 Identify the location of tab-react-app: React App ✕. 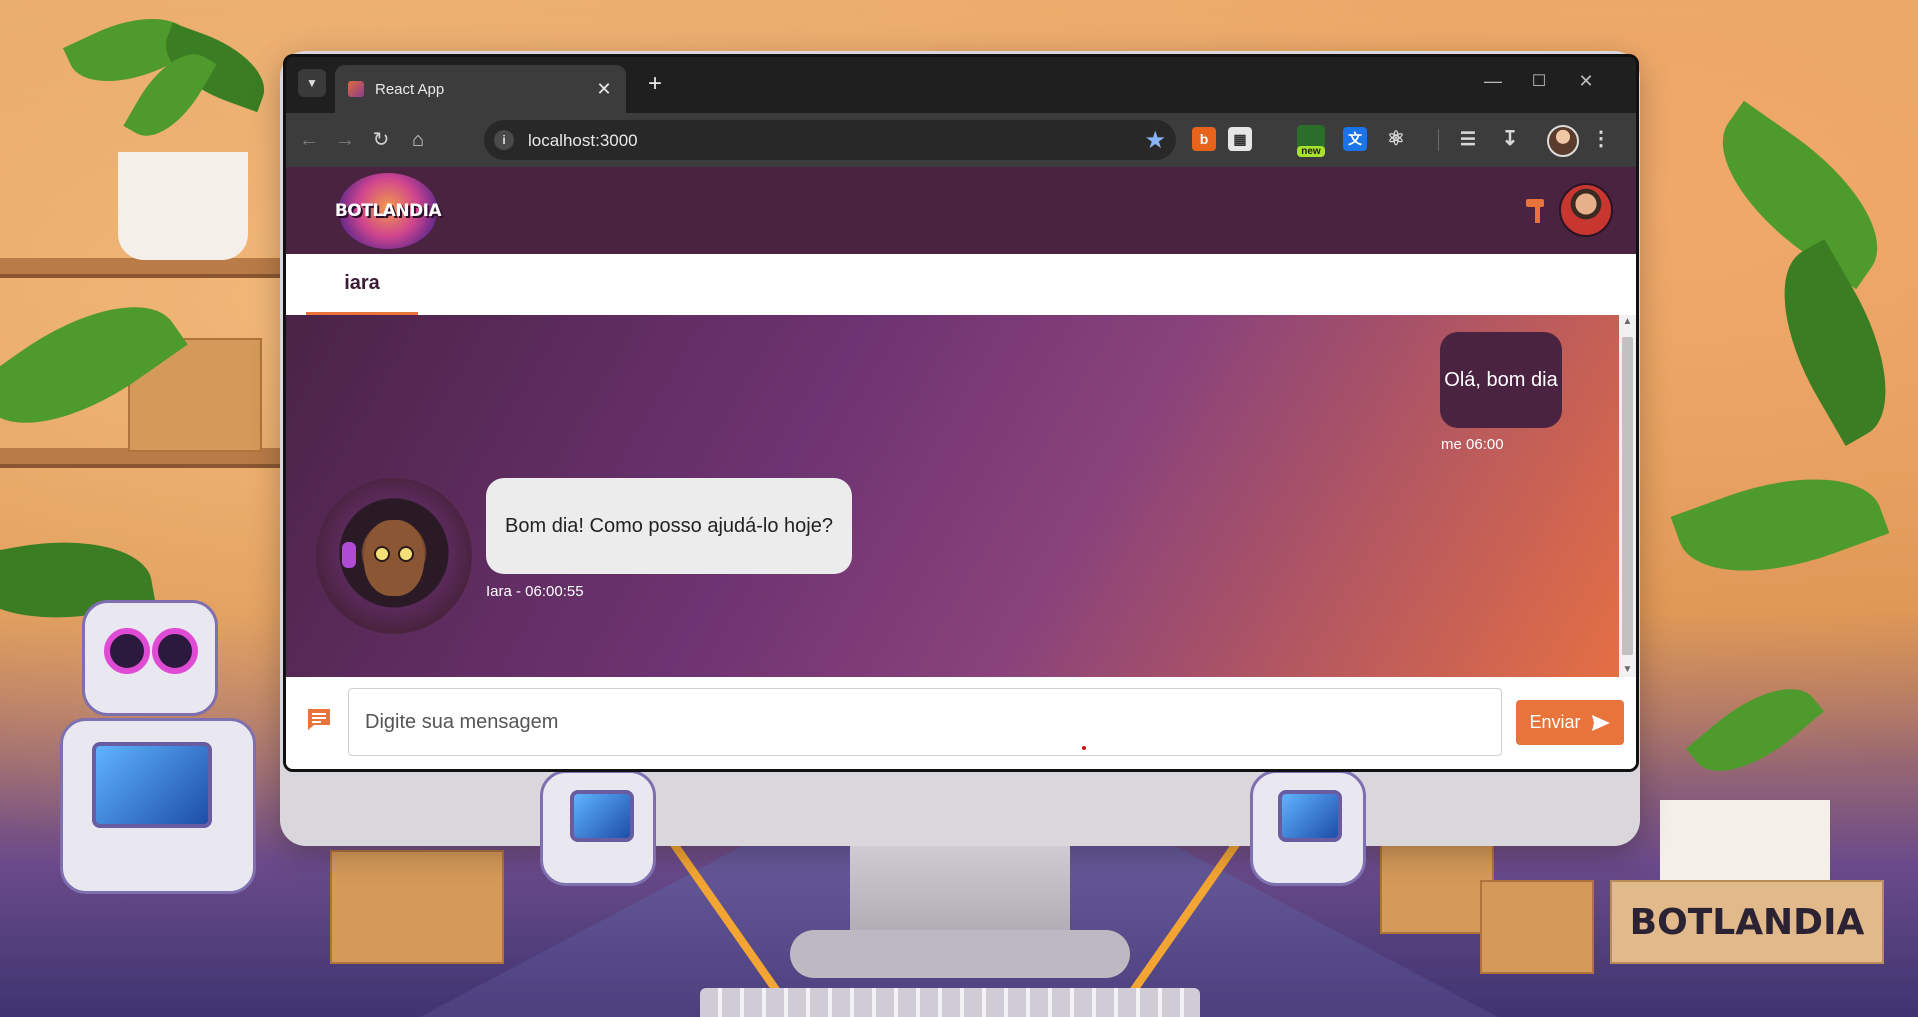
(480, 89).